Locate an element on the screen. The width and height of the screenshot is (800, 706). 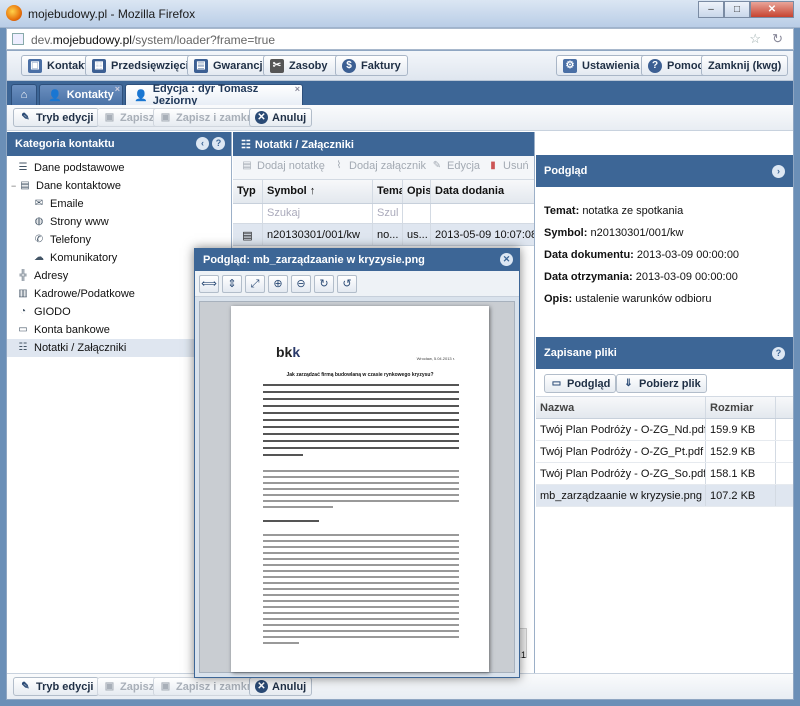
collapse-icon: ‹ is located at coordinates (202, 143).